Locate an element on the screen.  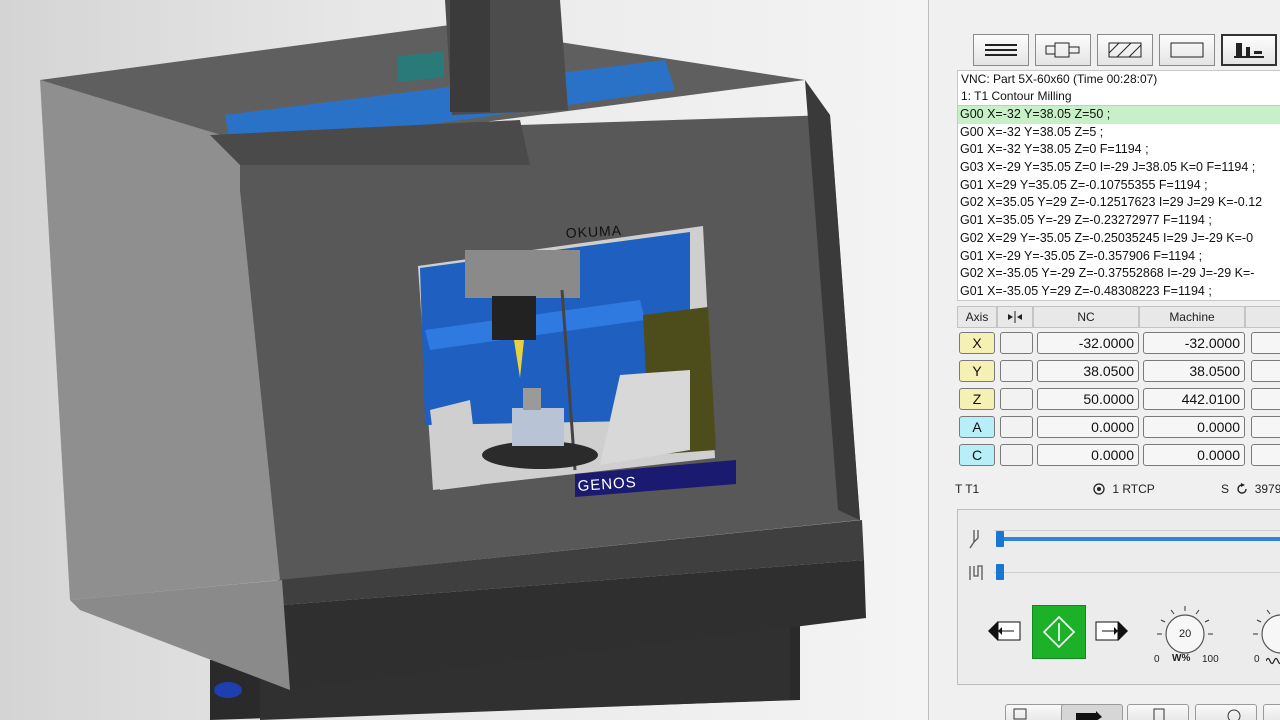
tab-machine is located at coordinates (1158, 712).